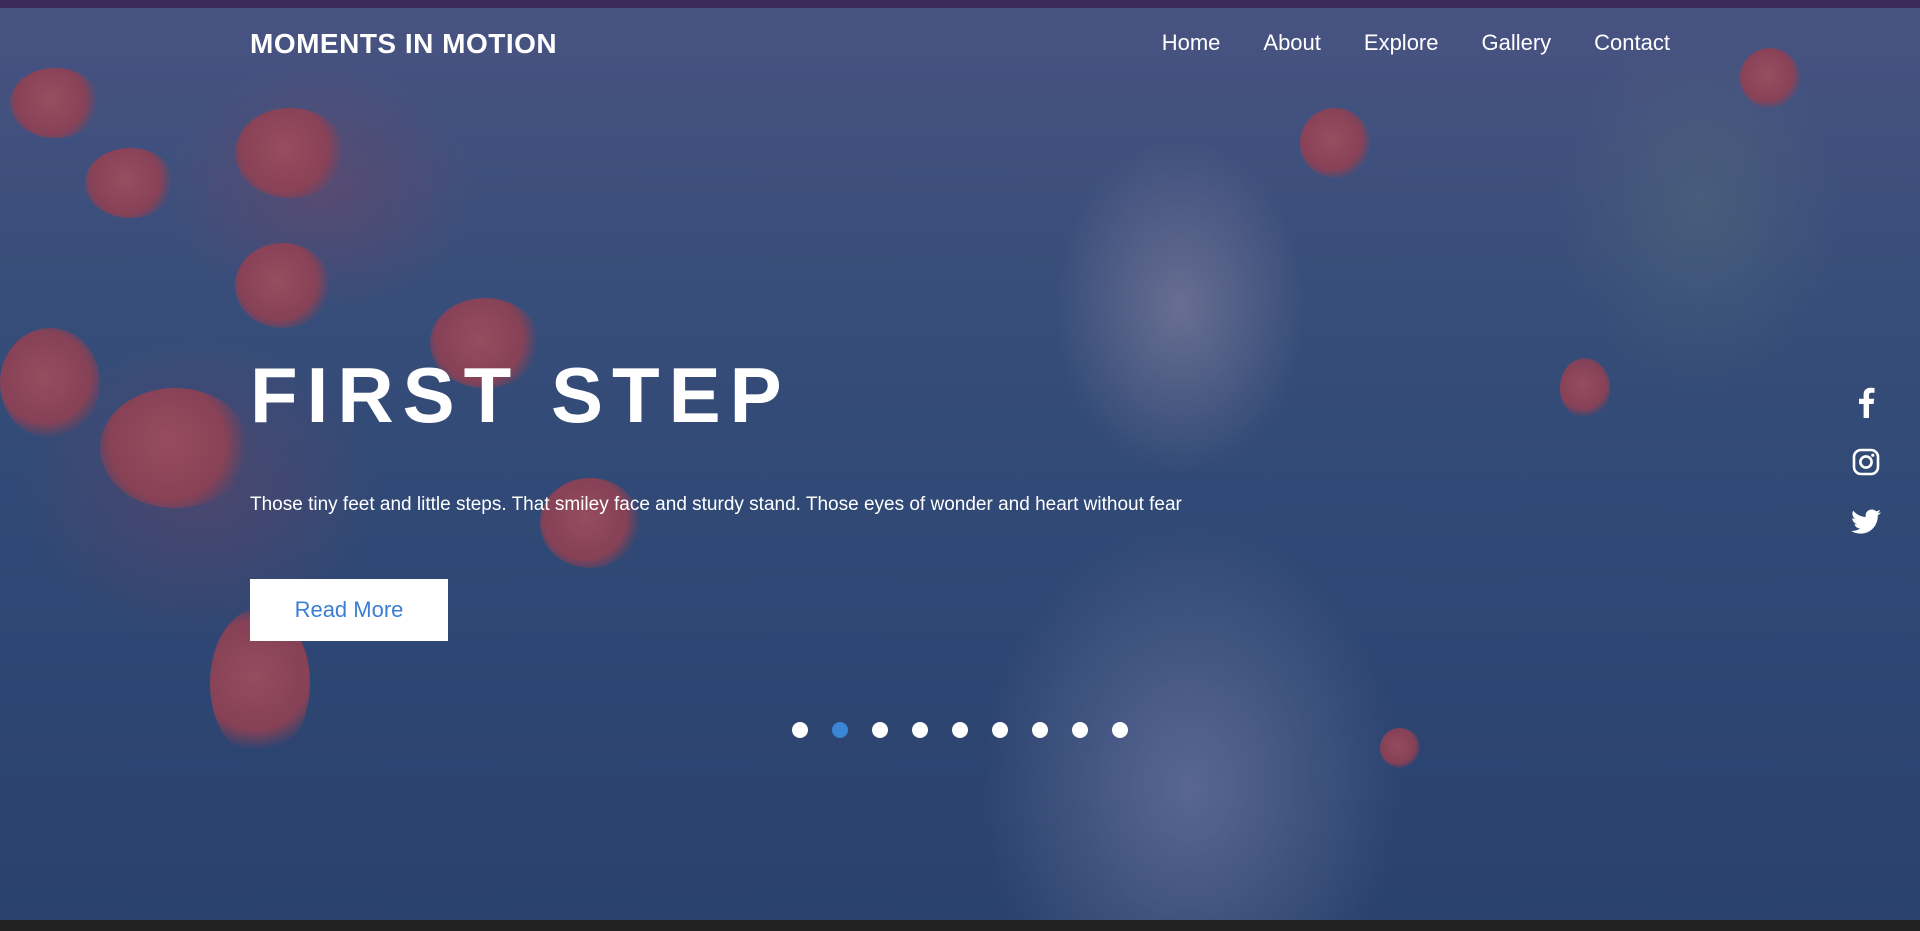  What do you see at coordinates (1292, 43) in the screenshot?
I see `nav-link-about: About` at bounding box center [1292, 43].